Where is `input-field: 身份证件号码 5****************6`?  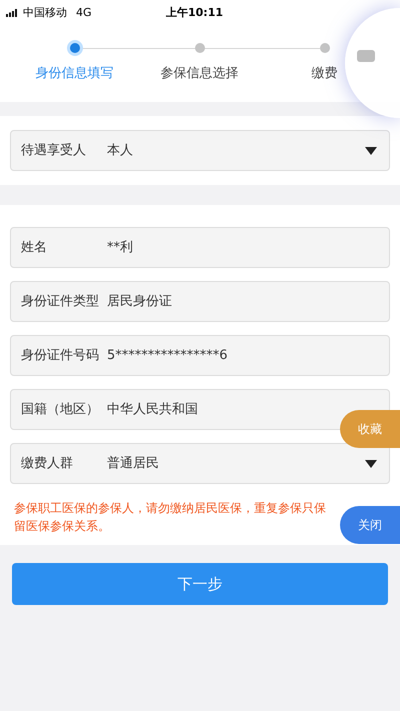 input-field: 身份证件号码 5****************6 is located at coordinates (200, 355).